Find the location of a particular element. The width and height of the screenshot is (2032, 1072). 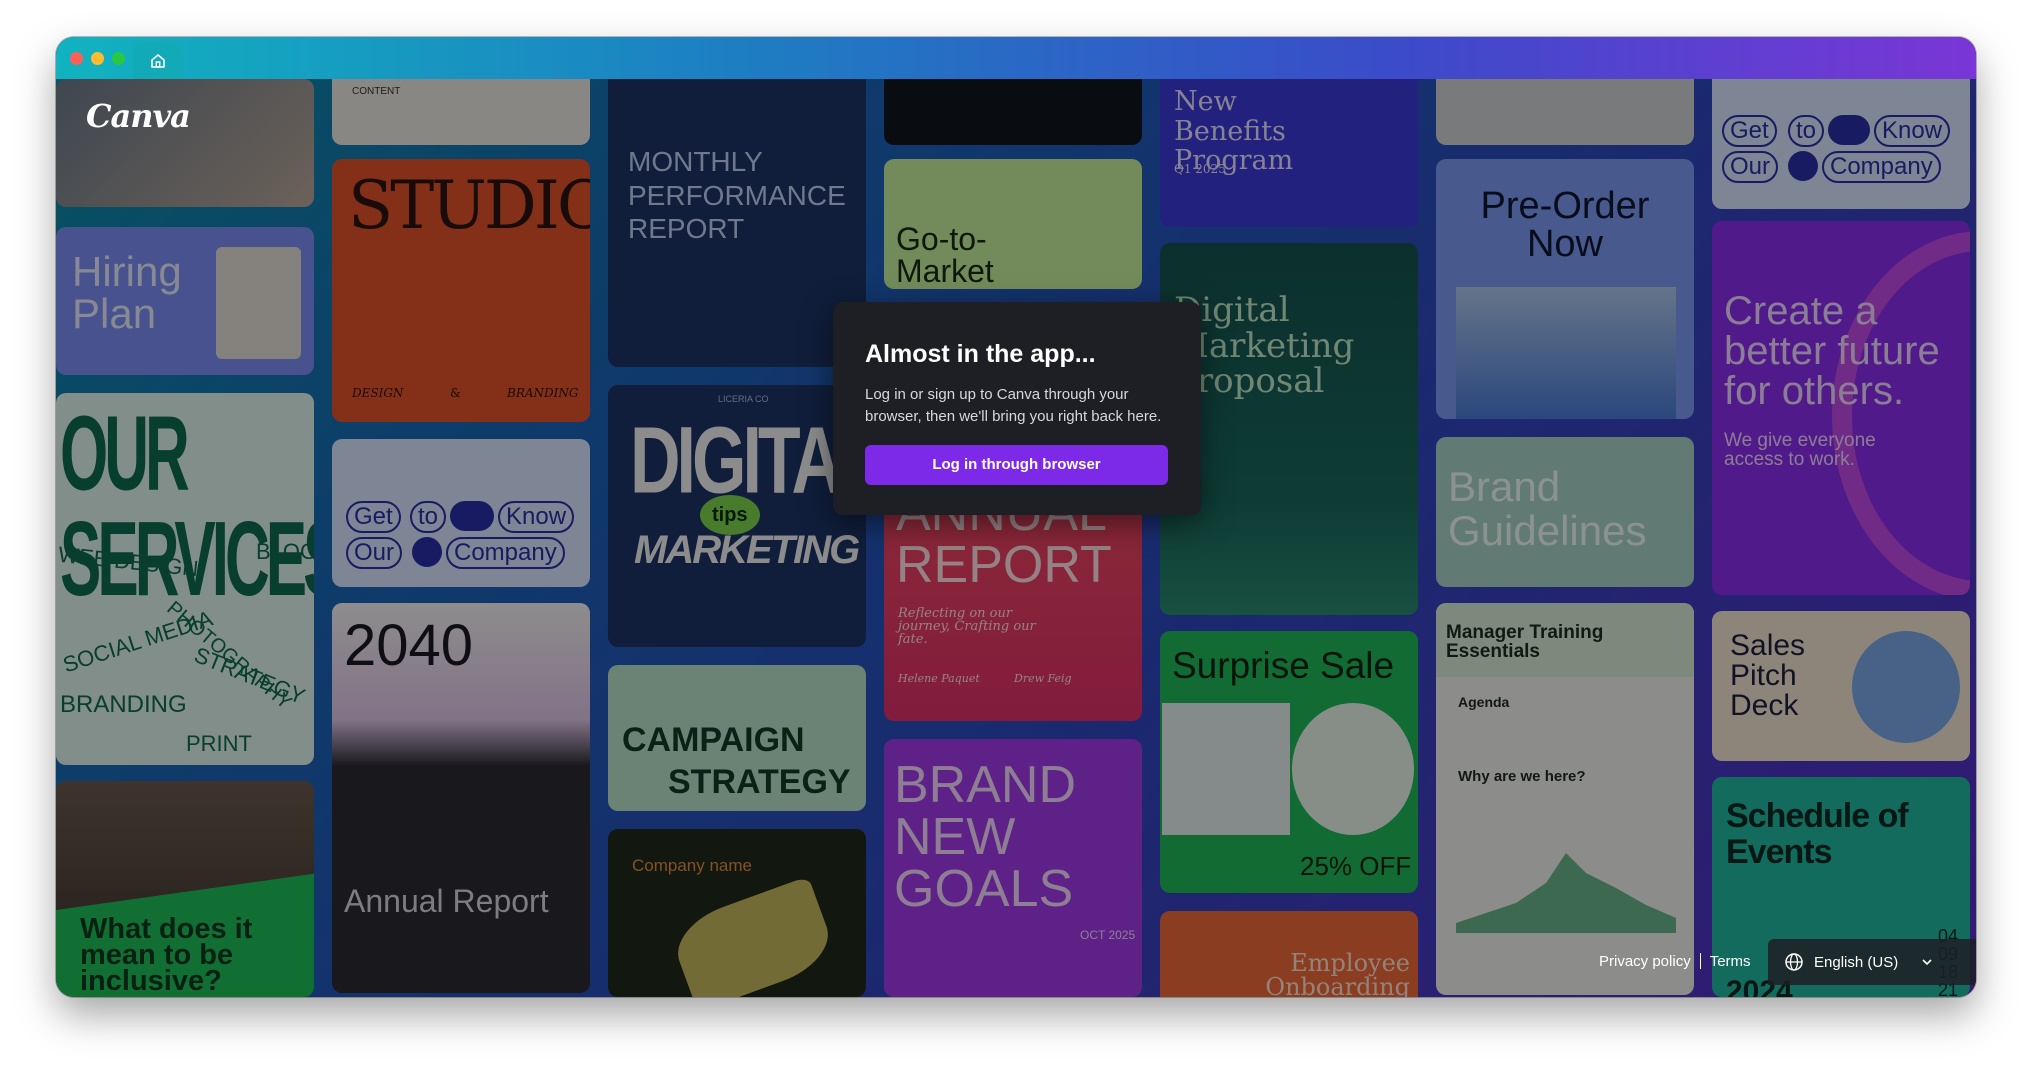

home-tab is located at coordinates (158, 61).